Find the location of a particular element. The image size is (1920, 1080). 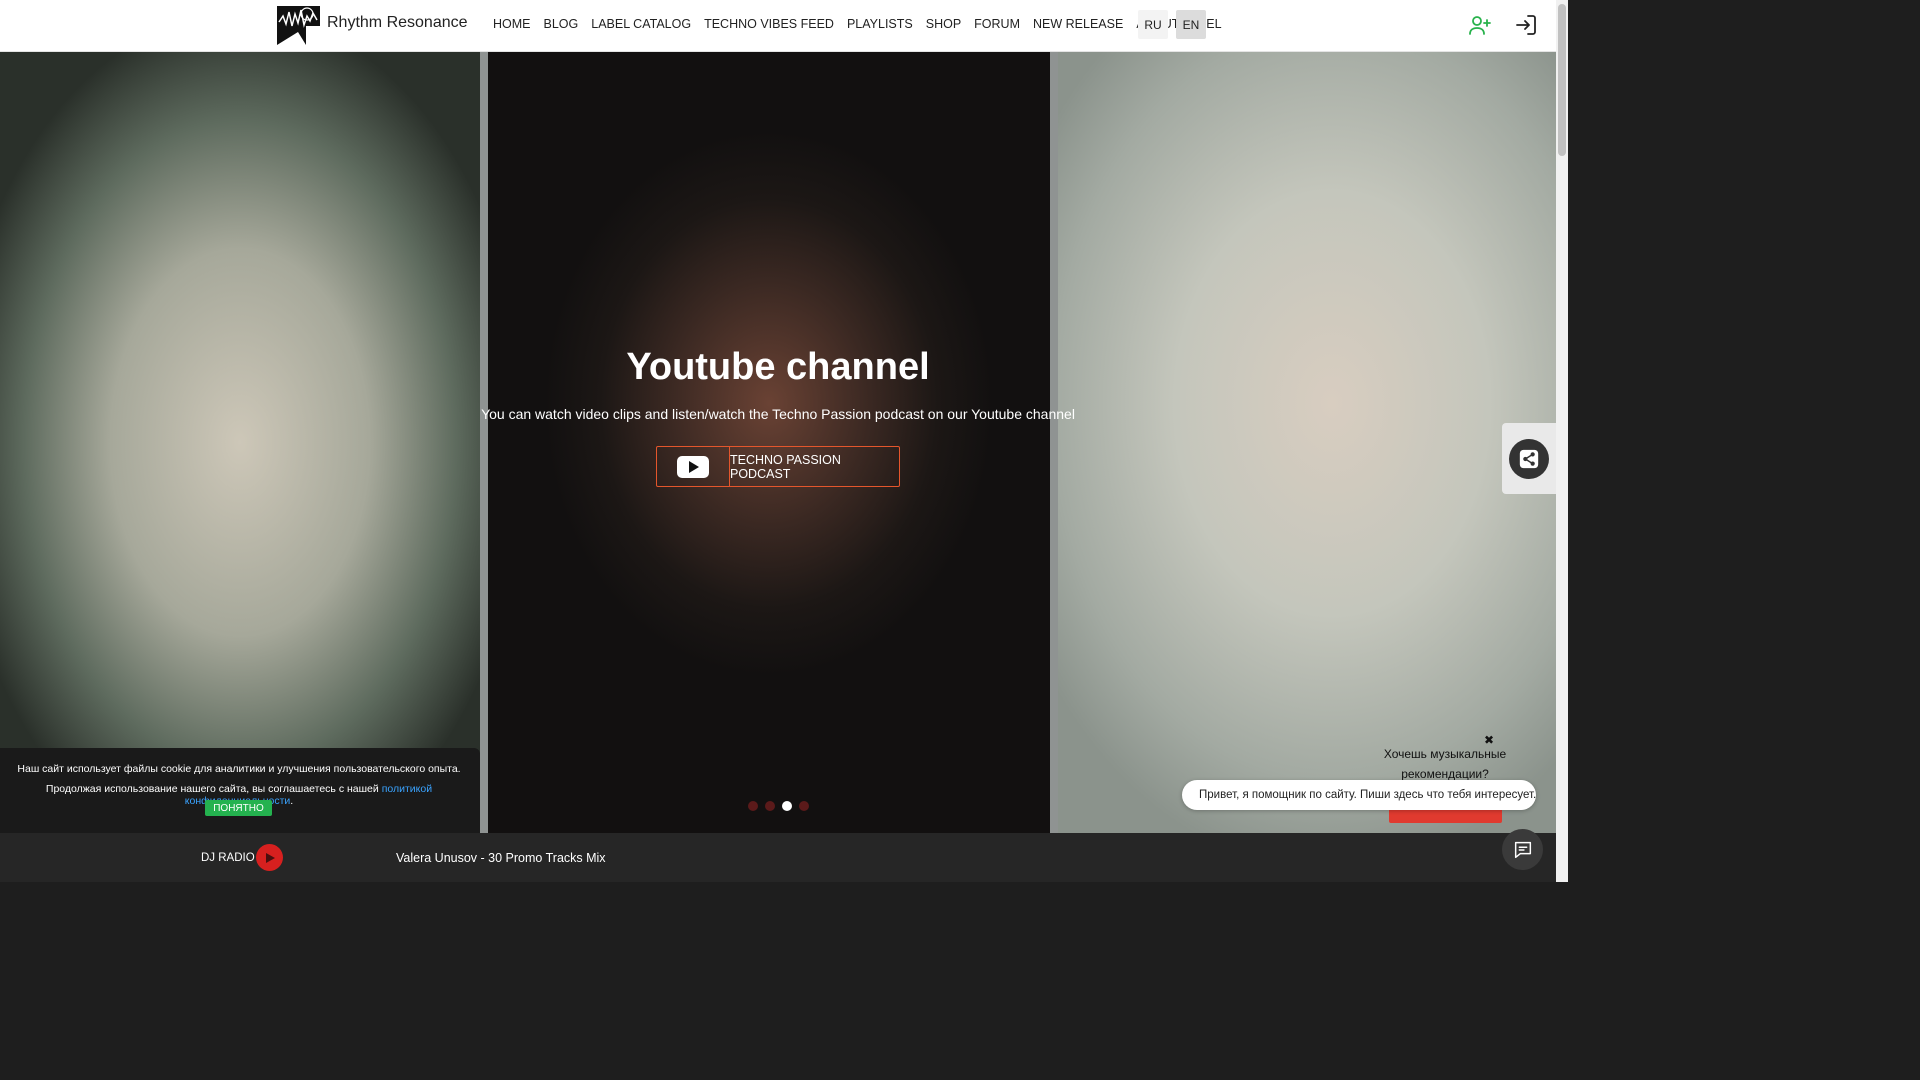

cookie-accept-button: ПОНЯТНО is located at coordinates (238, 808).